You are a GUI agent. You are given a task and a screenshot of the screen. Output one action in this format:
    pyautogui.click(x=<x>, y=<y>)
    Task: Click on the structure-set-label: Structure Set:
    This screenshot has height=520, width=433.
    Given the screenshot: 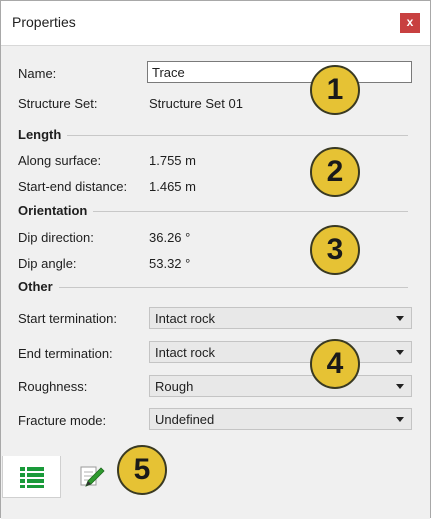 What is the action you would take?
    pyautogui.click(x=58, y=103)
    